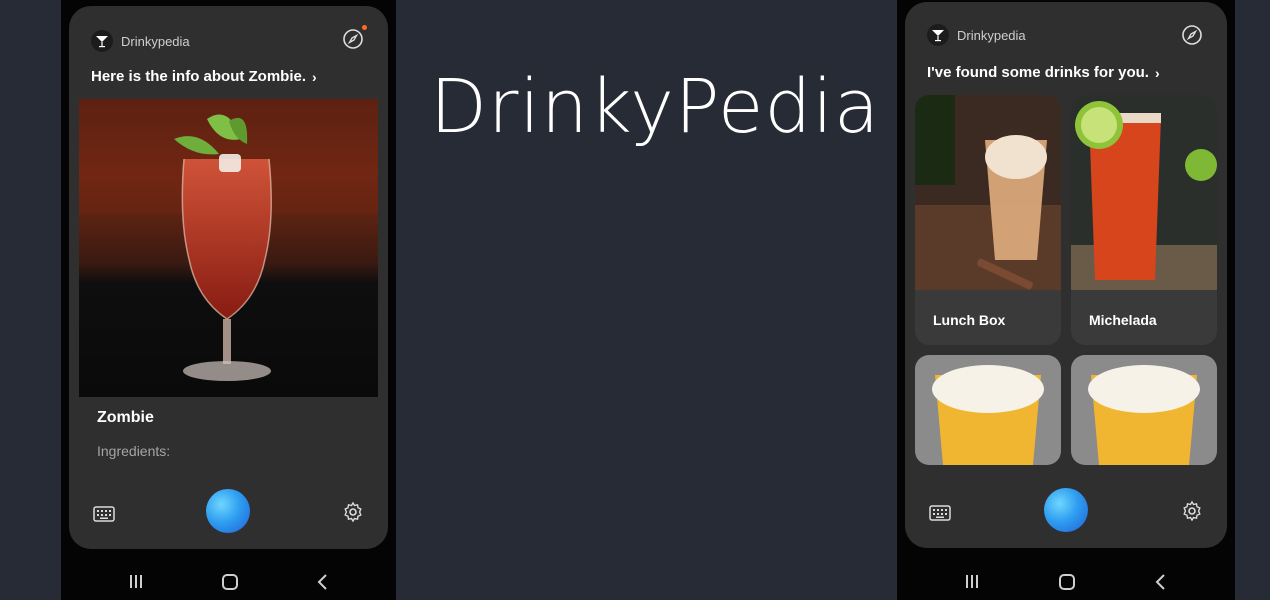 This screenshot has height=600, width=1270. Describe the element at coordinates (969, 320) in the screenshot. I see `result-name: Lunch Box` at that location.